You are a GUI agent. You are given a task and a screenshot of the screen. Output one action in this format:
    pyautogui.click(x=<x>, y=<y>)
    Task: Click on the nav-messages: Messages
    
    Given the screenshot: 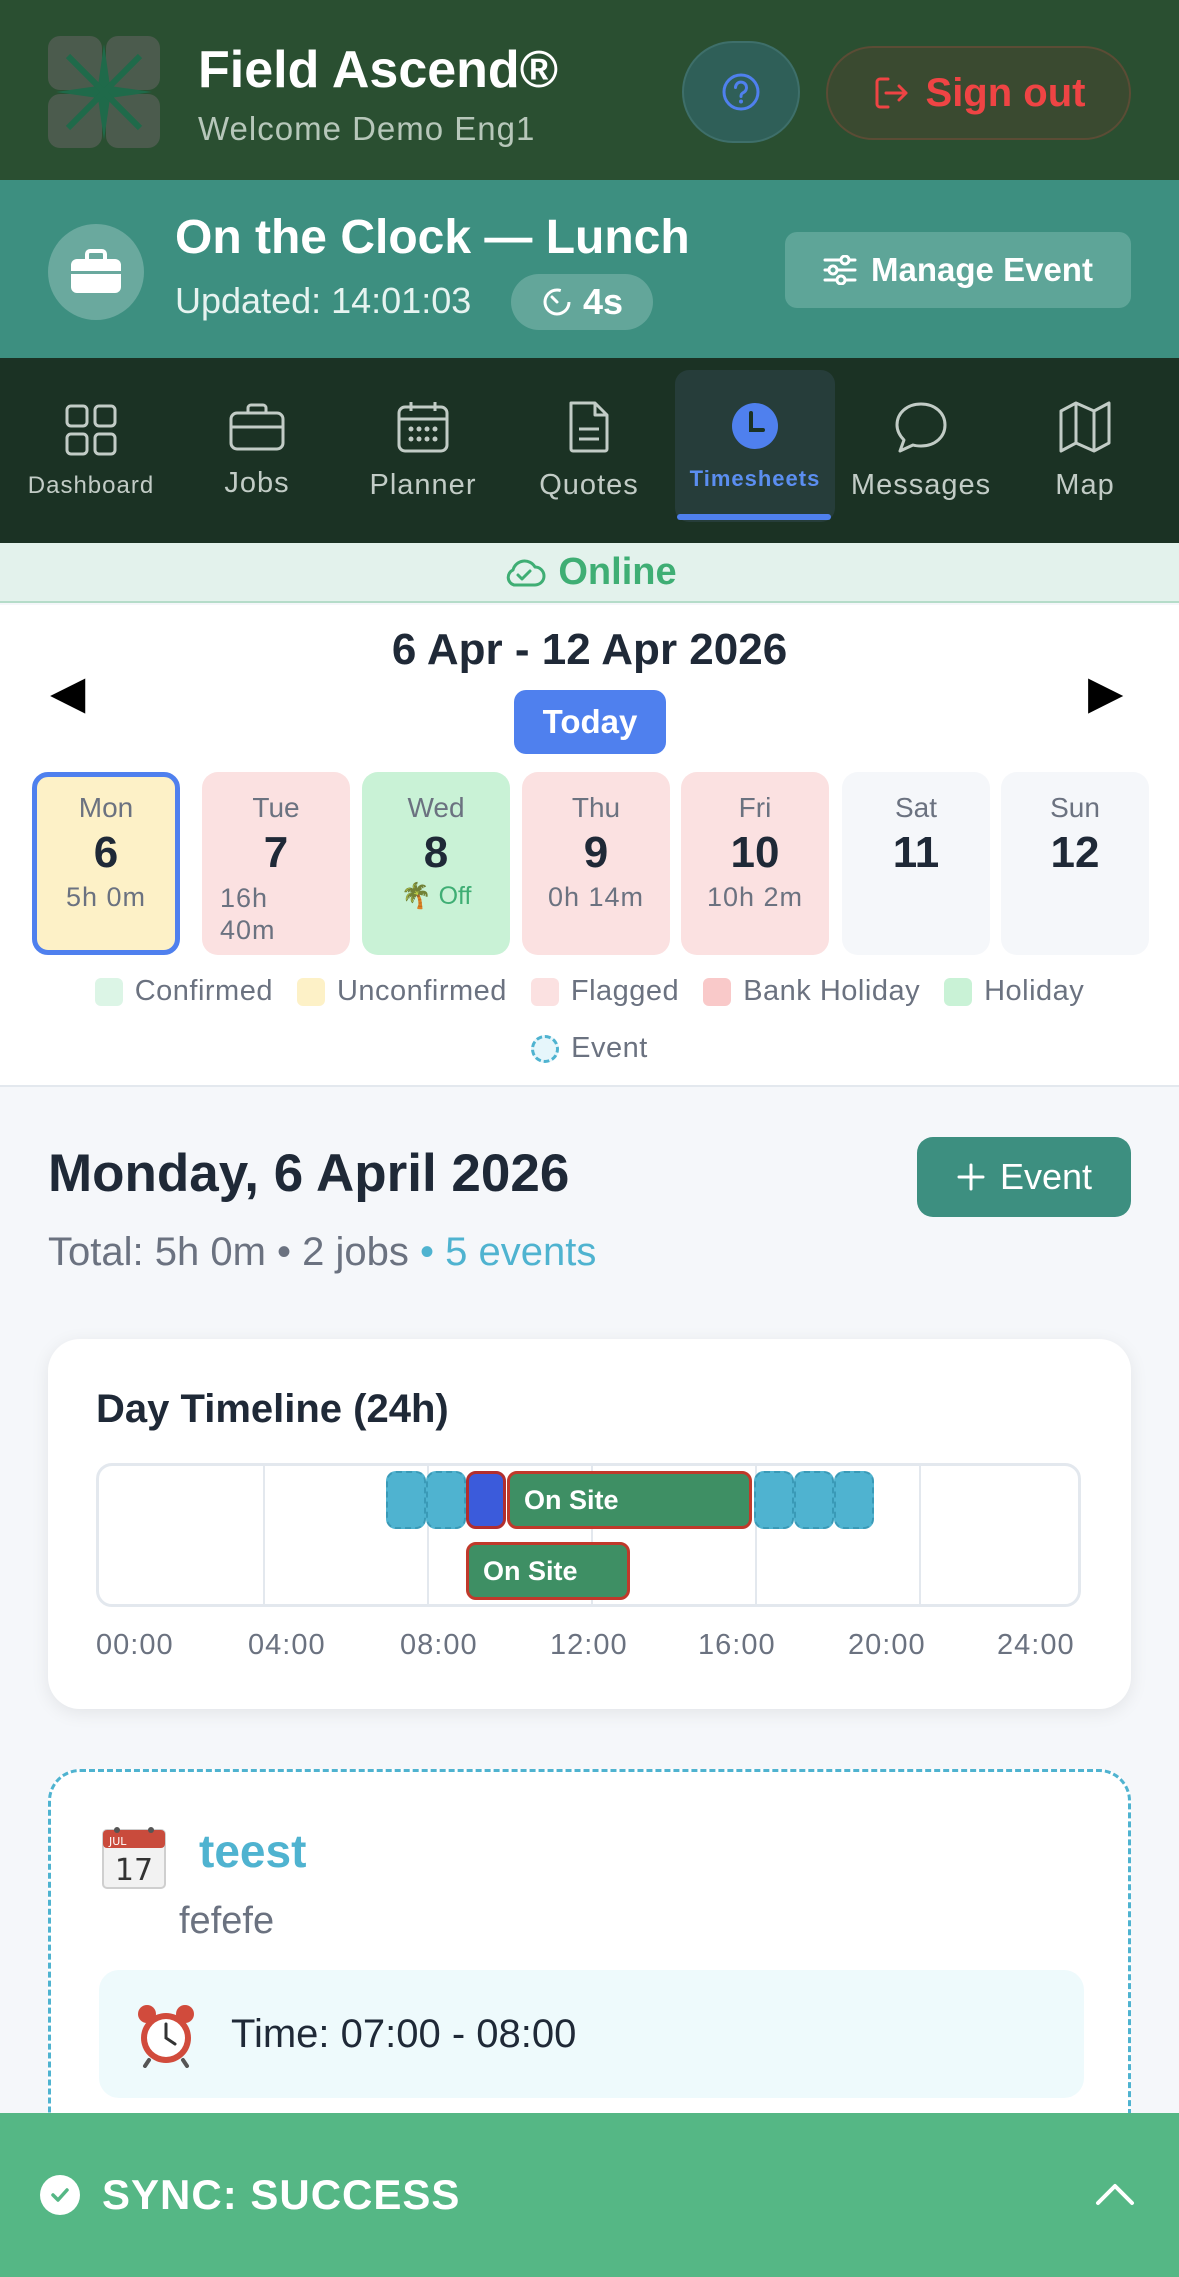 What is the action you would take?
    pyautogui.click(x=921, y=450)
    